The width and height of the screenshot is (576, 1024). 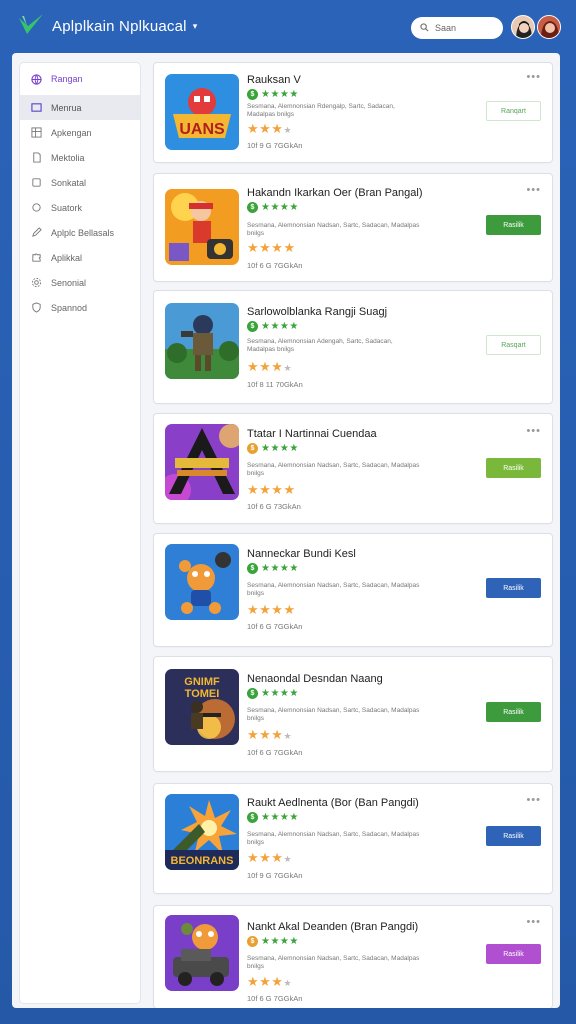 What do you see at coordinates (31, 26) in the screenshot?
I see `check-leaf-icon` at bounding box center [31, 26].